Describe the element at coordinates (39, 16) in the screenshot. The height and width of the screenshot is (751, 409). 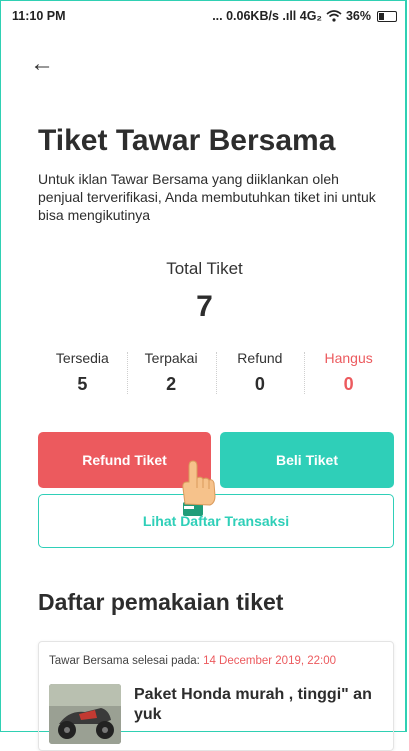
I see `status-time: 11:10 PM` at that location.